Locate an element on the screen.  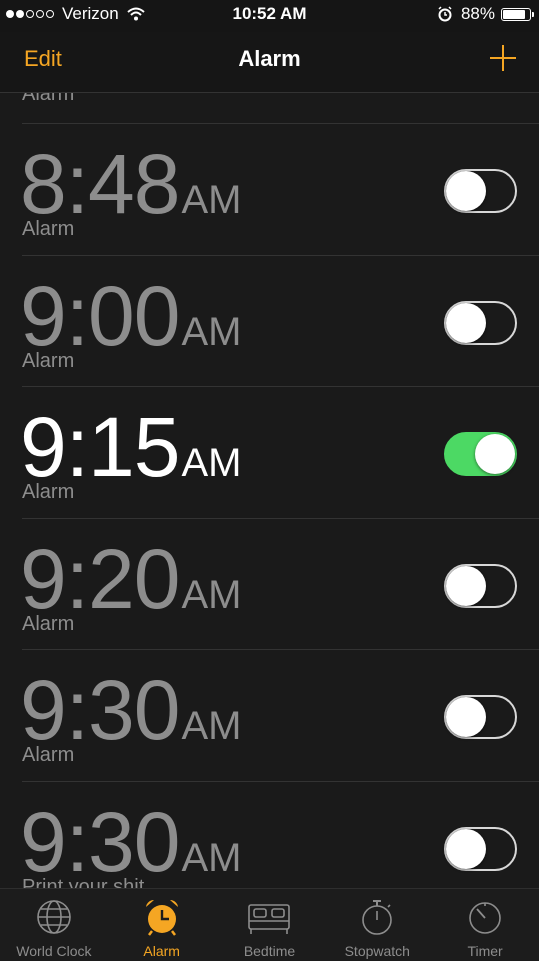
tab-label: Bedtime is located at coordinates (269, 951).